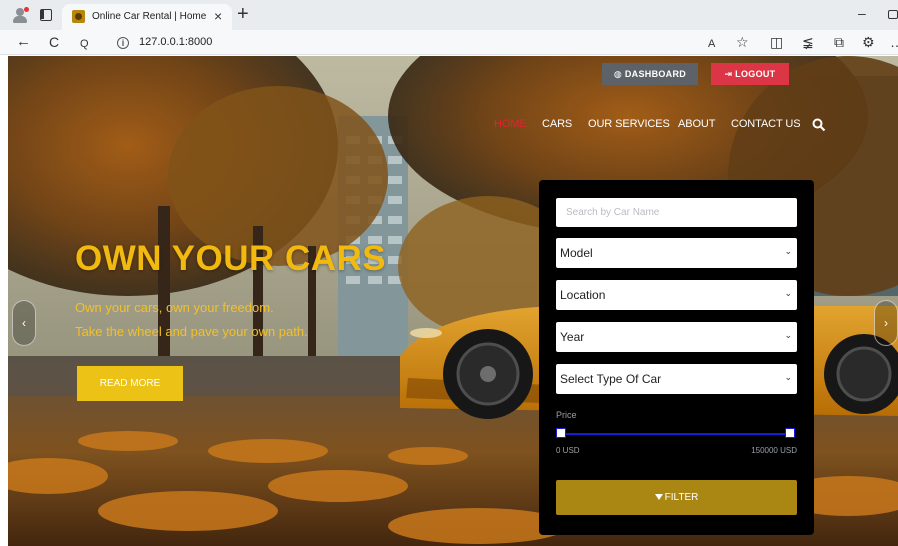  What do you see at coordinates (566, 415) in the screenshot?
I see `price-label: Price` at bounding box center [566, 415].